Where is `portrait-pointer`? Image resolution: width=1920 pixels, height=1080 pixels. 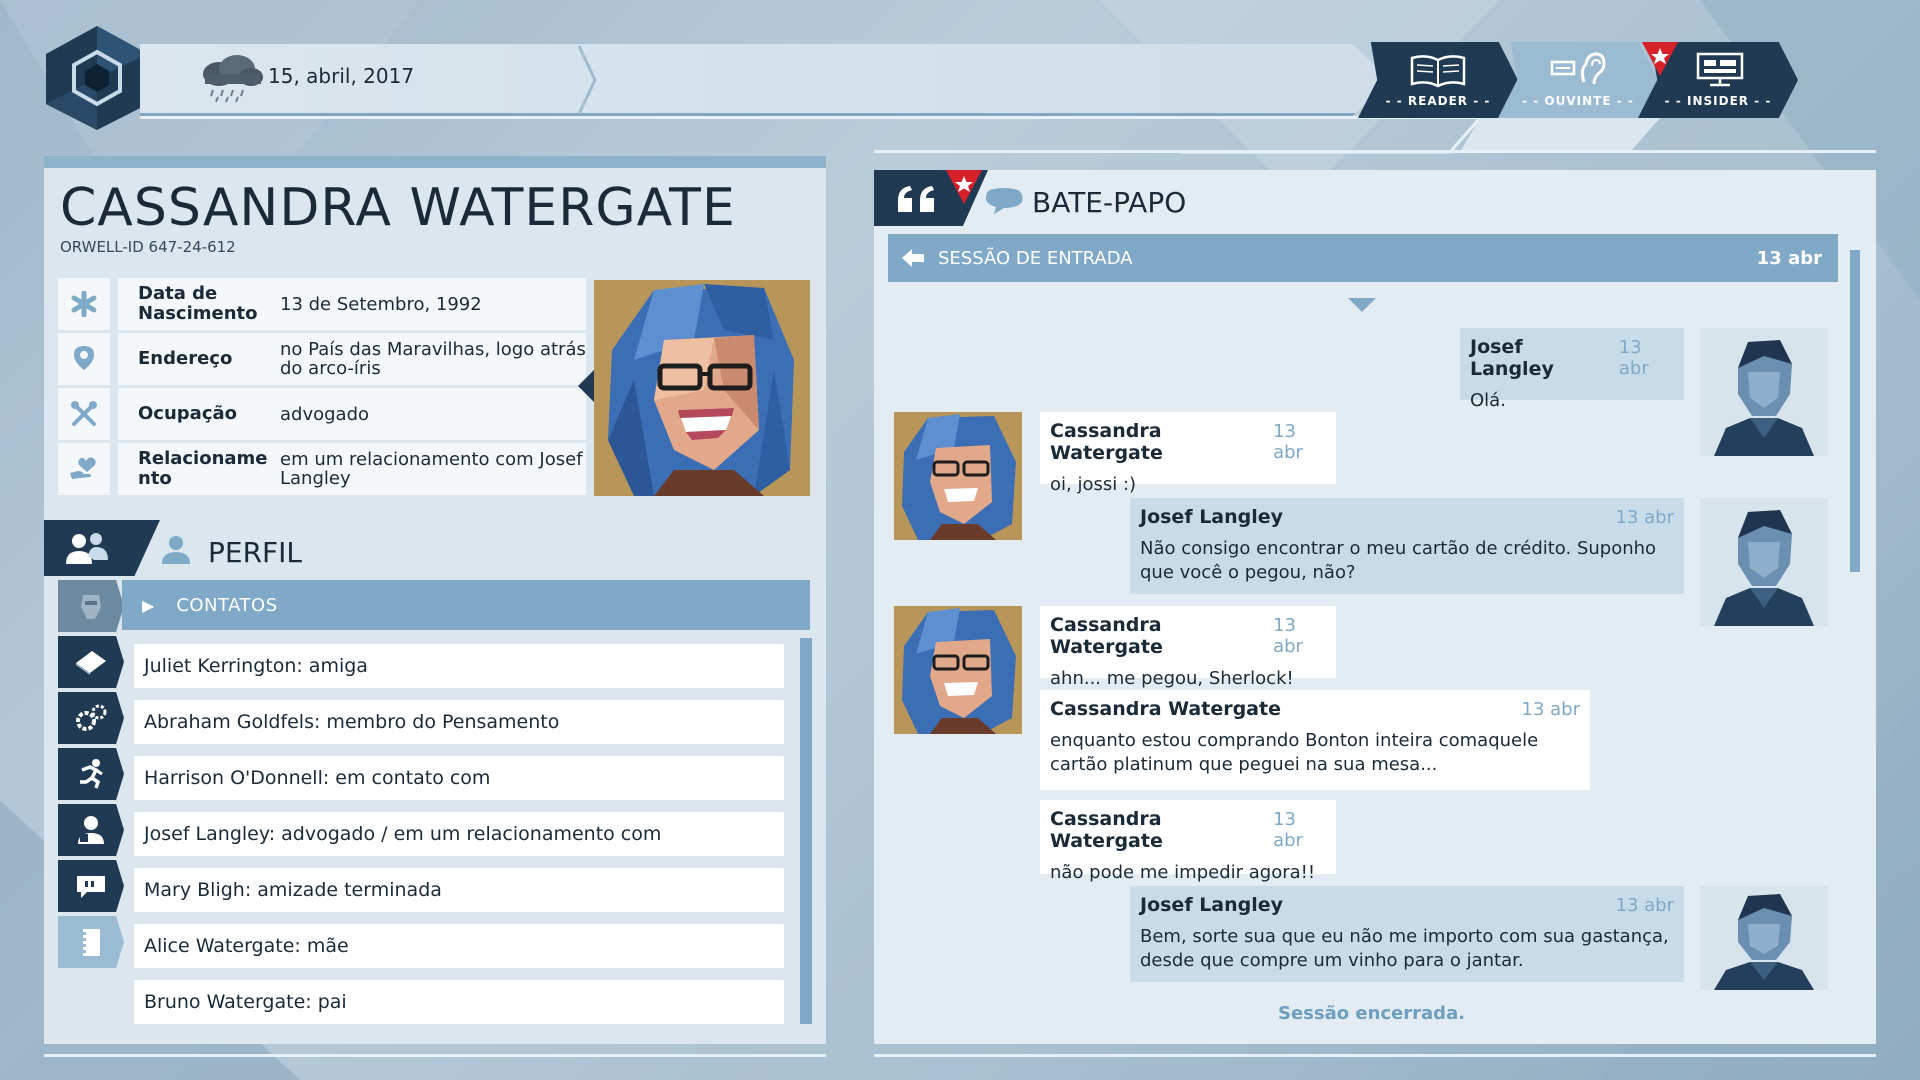
portrait-pointer is located at coordinates (586, 386).